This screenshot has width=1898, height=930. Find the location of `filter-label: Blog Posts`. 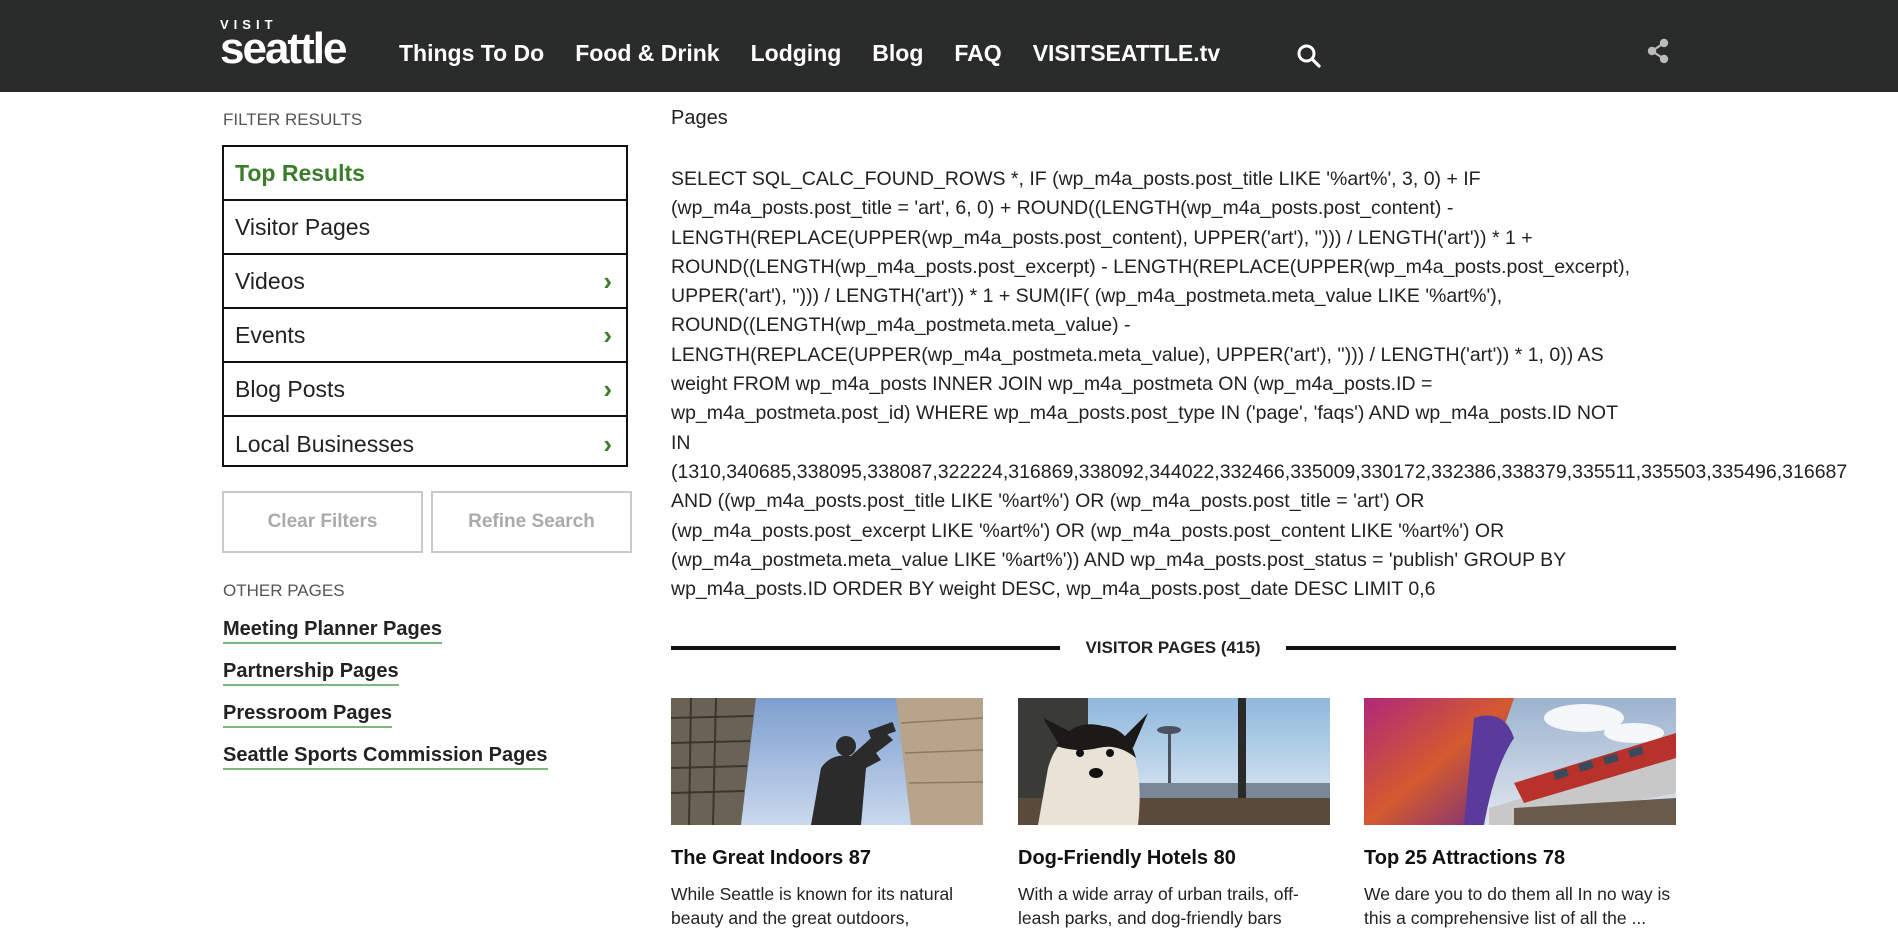

filter-label: Blog Posts is located at coordinates (290, 388).